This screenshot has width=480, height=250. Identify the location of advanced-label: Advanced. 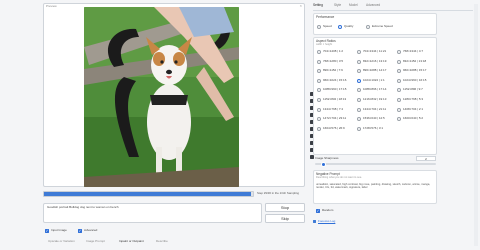
(91, 230).